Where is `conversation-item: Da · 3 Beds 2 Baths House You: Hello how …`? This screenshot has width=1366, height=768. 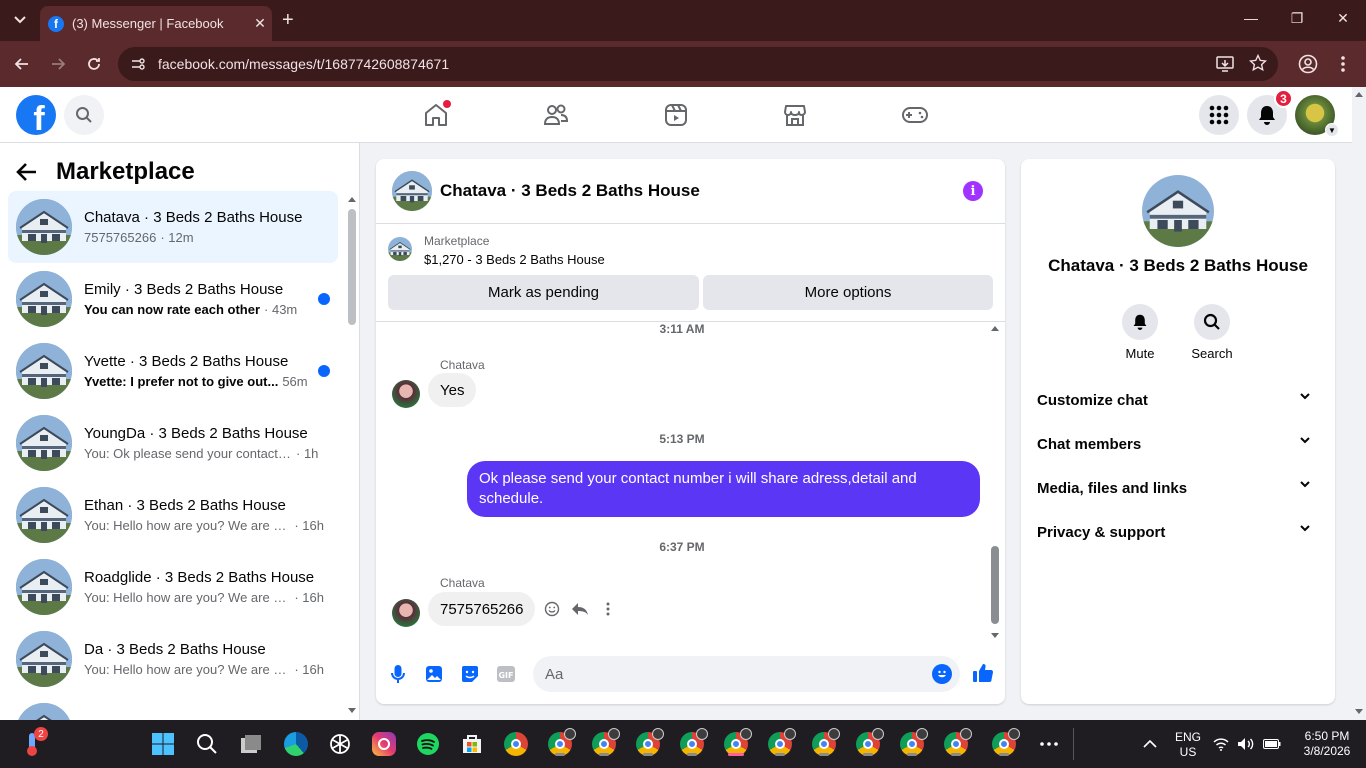
conversation-item: Da · 3 Beds 2 Baths House You: Hello how … is located at coordinates (173, 659).